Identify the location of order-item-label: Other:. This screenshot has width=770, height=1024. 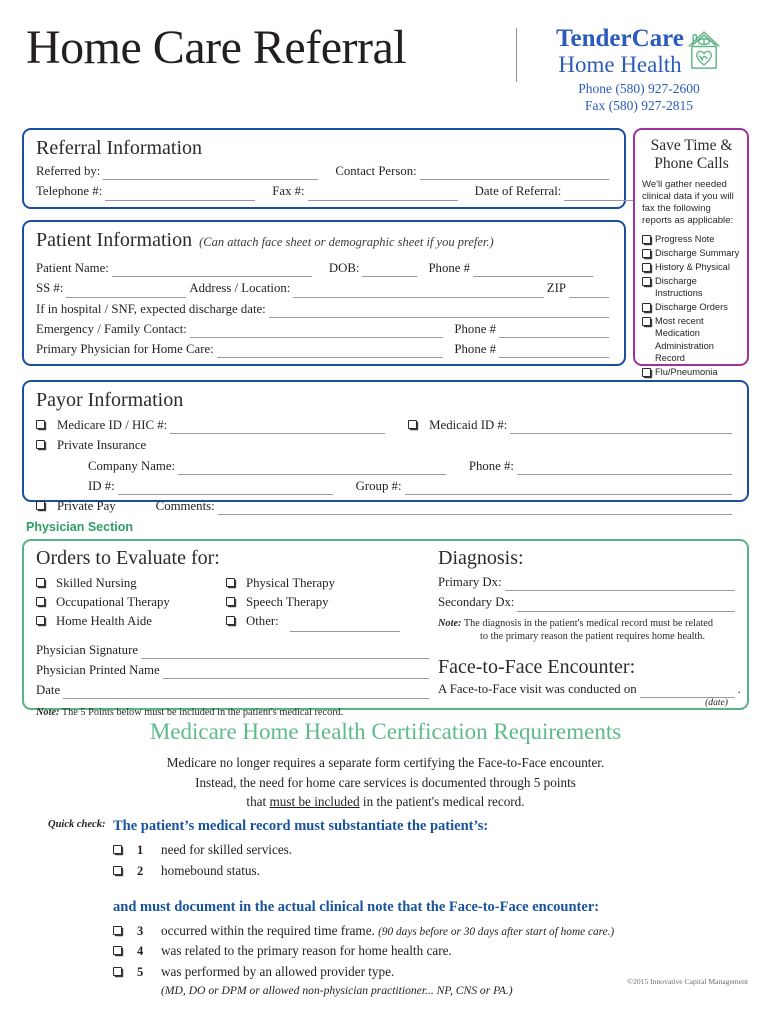
(262, 621).